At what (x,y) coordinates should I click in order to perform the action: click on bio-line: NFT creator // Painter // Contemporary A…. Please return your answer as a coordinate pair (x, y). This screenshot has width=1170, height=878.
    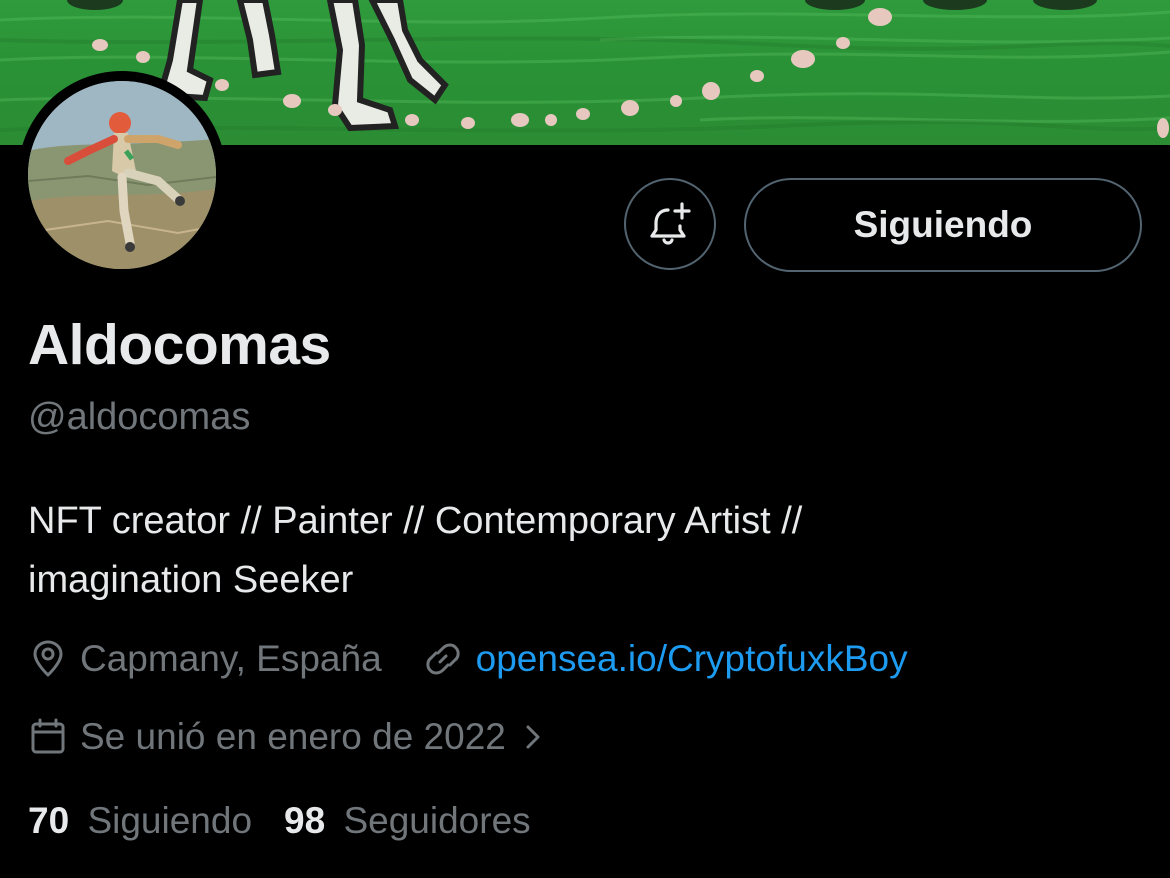
    Looking at the image, I should click on (415, 521).